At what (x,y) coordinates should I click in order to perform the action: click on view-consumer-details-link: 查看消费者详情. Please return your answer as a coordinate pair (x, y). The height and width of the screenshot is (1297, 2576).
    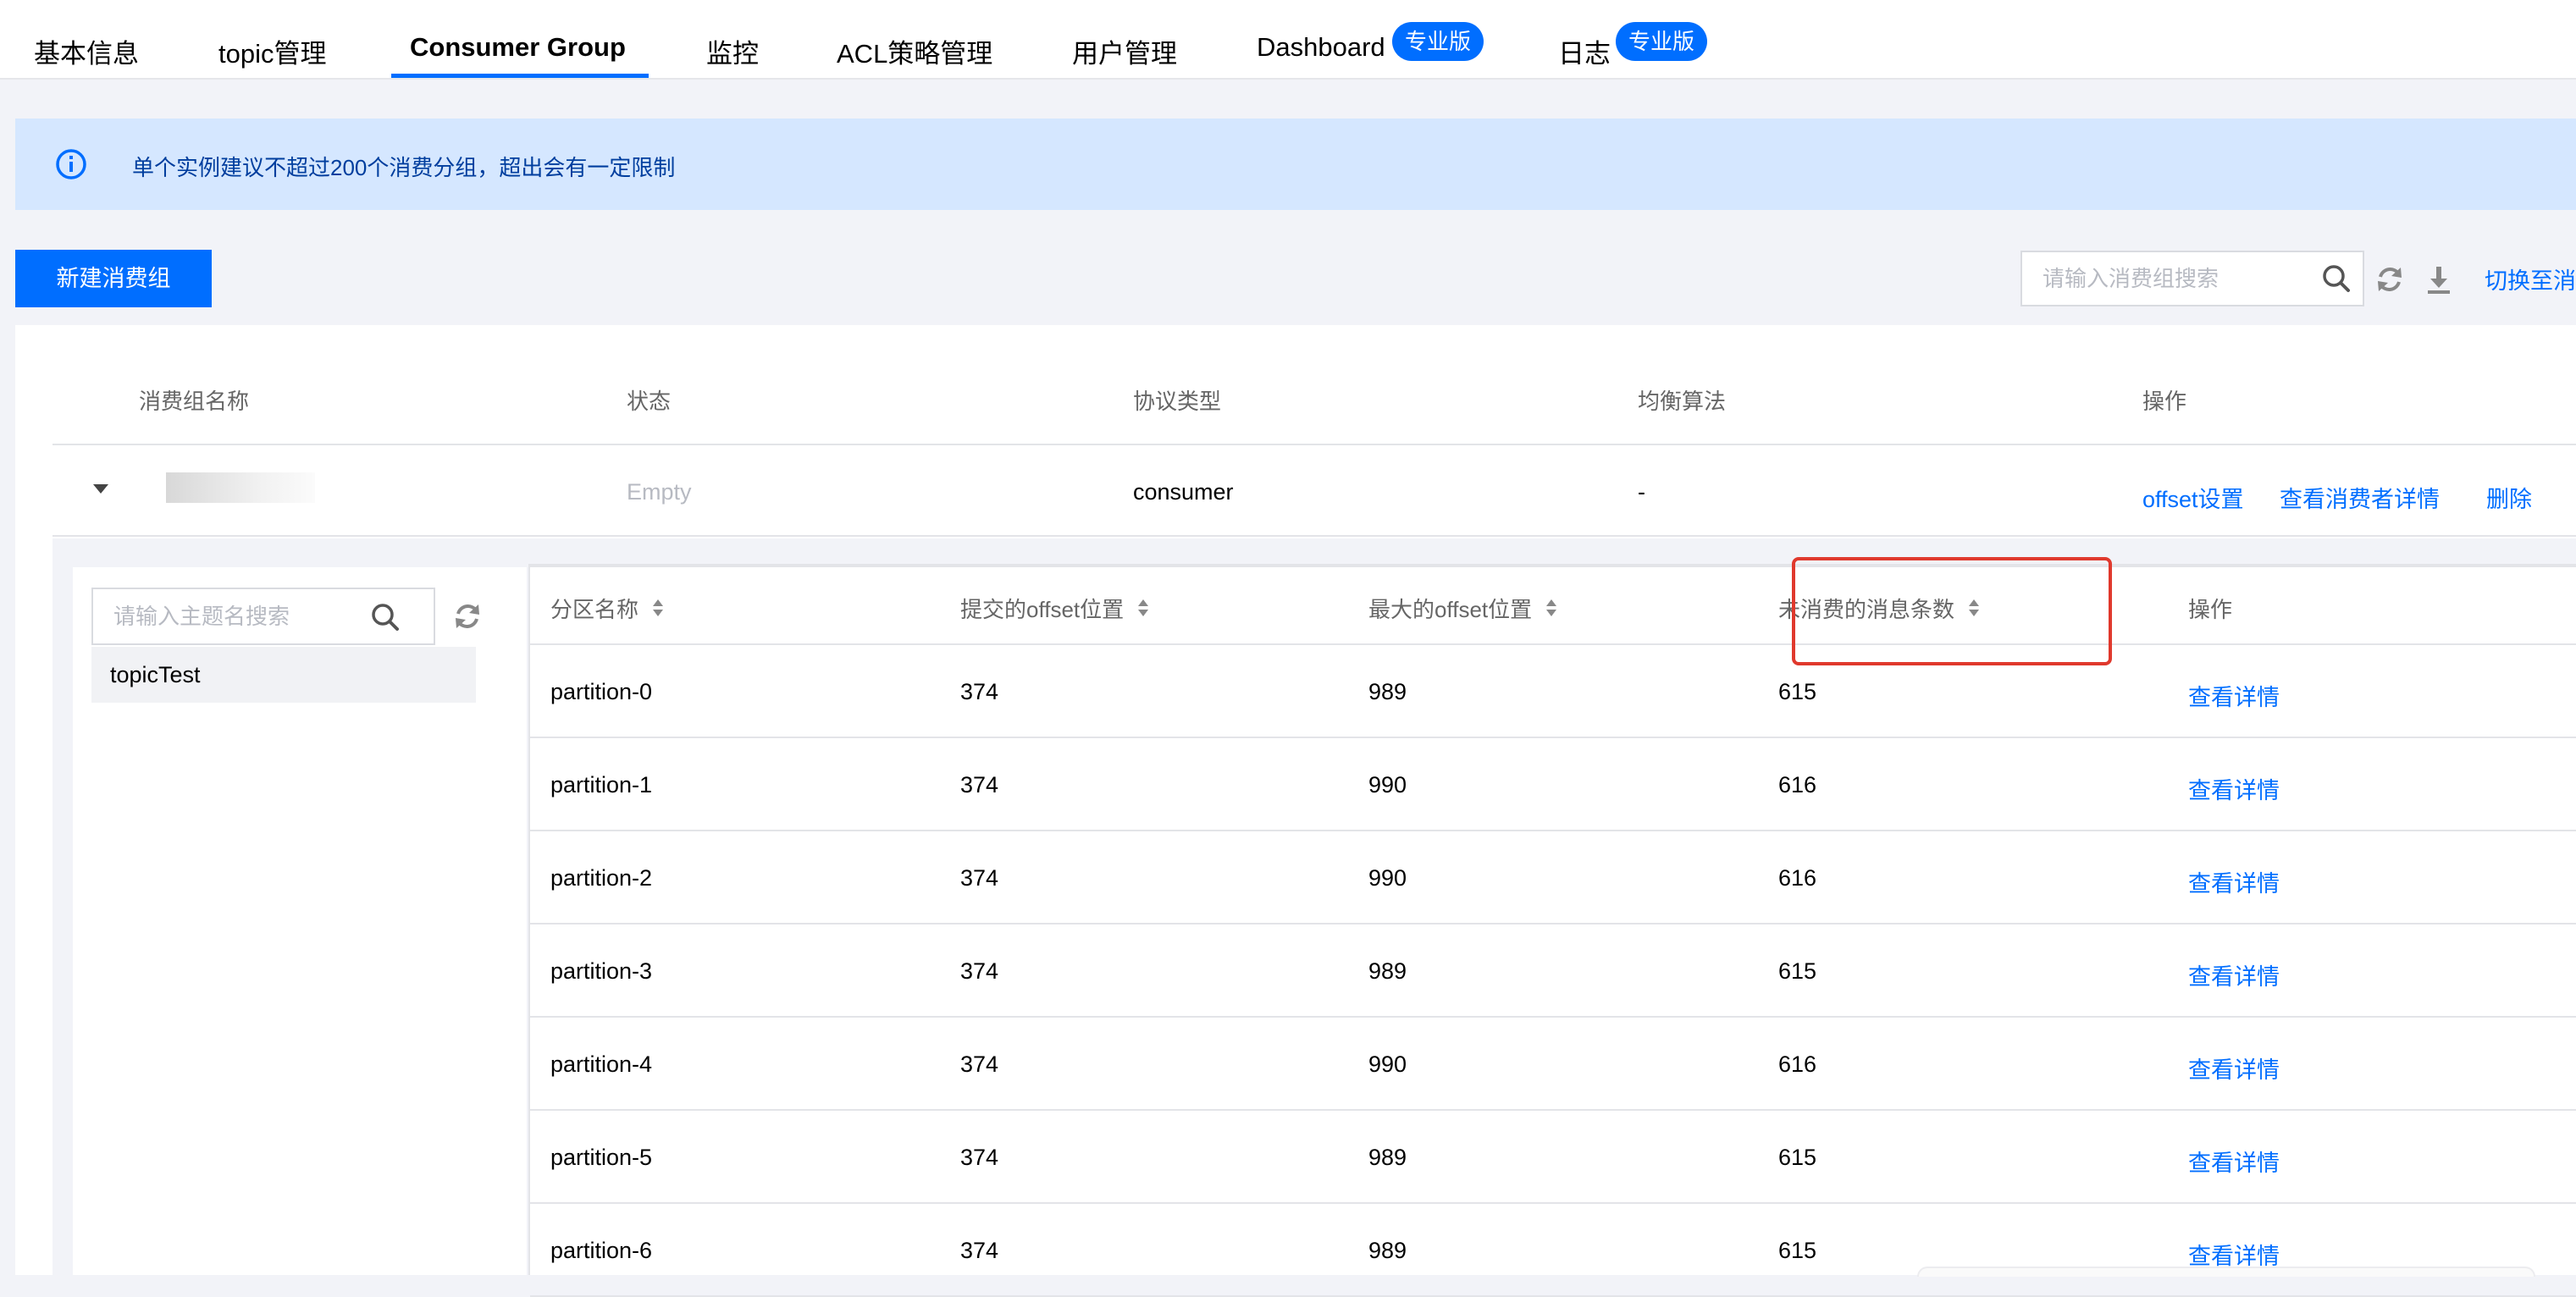
    Looking at the image, I should click on (2360, 498).